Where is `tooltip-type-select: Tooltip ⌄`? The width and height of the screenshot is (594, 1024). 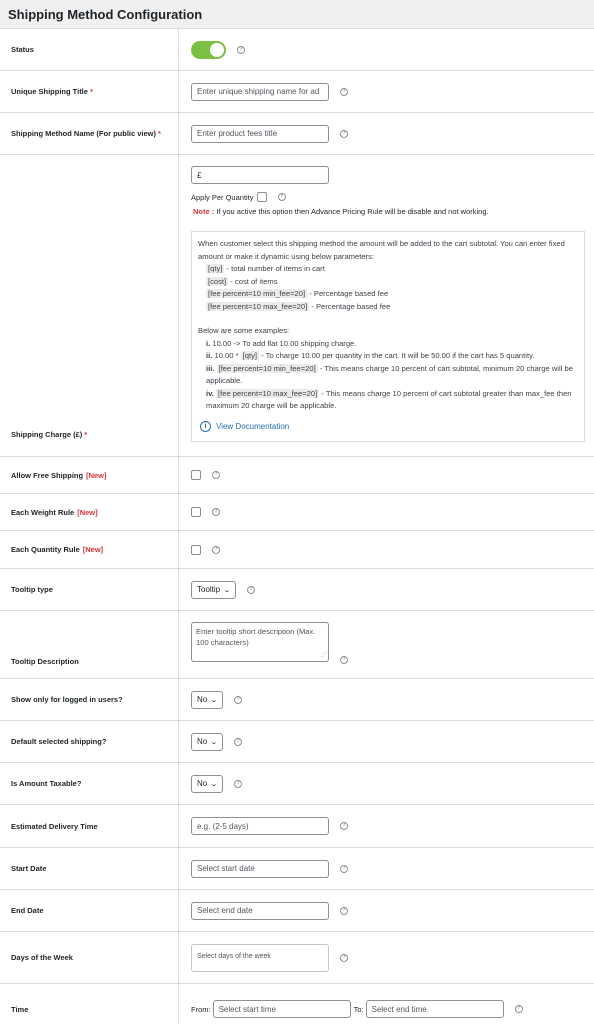 tooltip-type-select: Tooltip ⌄ is located at coordinates (213, 589).